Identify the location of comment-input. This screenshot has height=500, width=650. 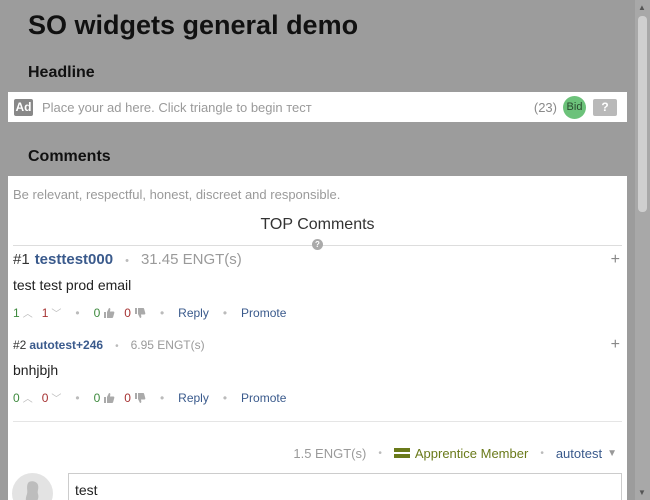
(345, 486).